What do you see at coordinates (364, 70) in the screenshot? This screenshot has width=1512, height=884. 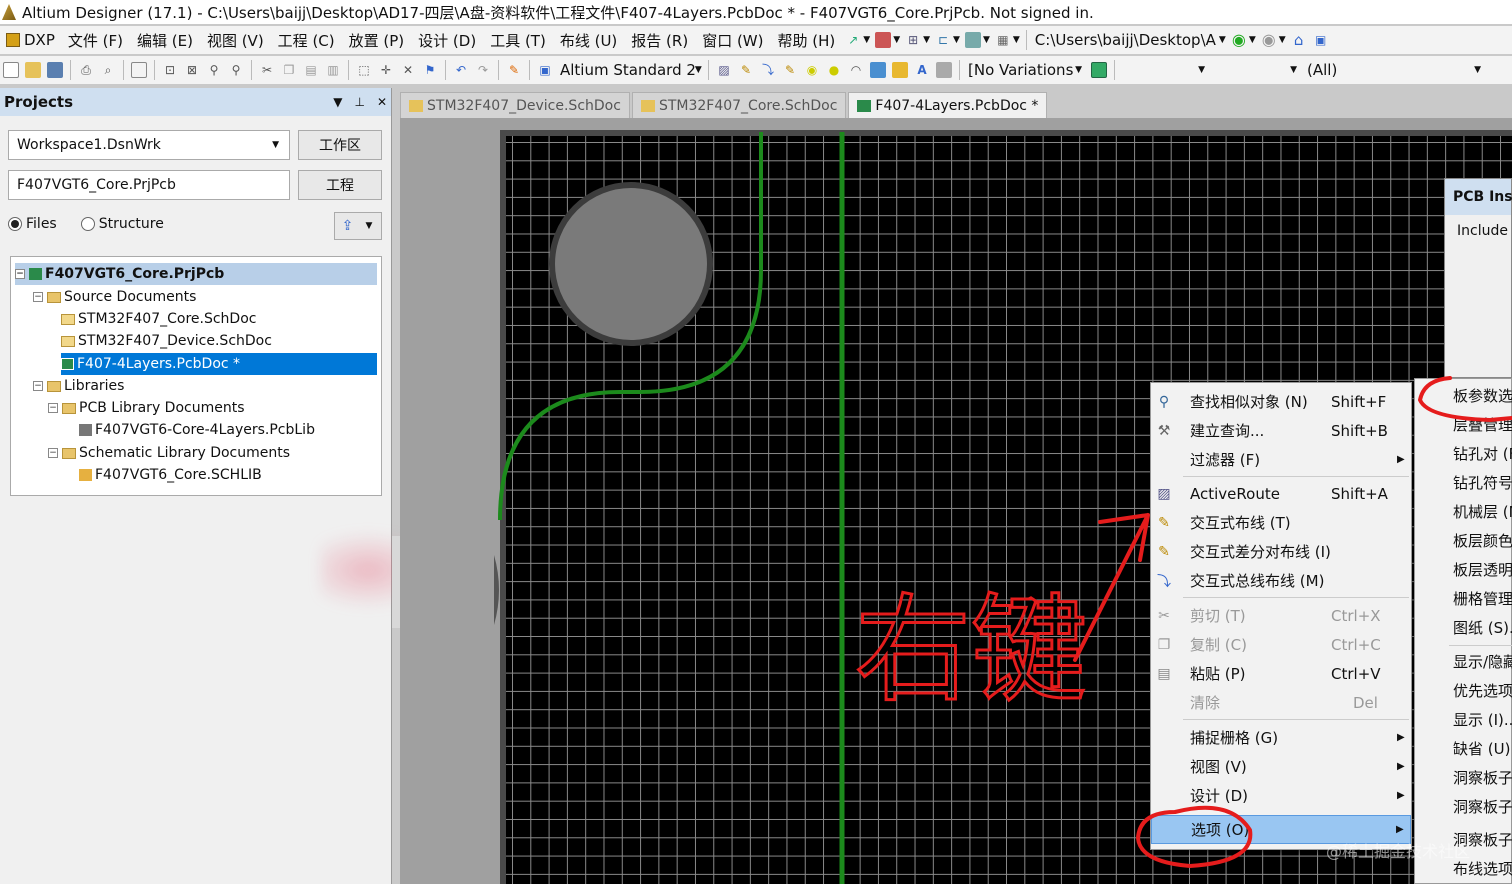 I see `select-area-icon: ⬚` at bounding box center [364, 70].